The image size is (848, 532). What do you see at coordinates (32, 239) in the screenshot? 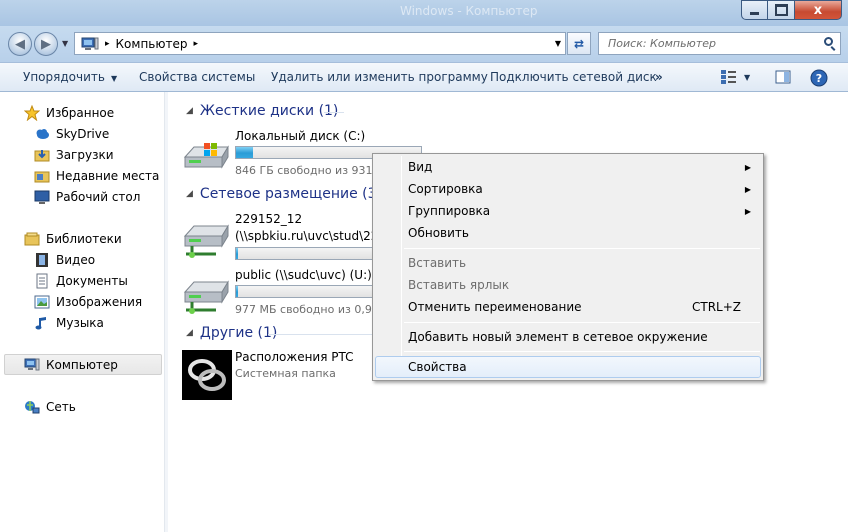
I see `libraries-icon` at bounding box center [32, 239].